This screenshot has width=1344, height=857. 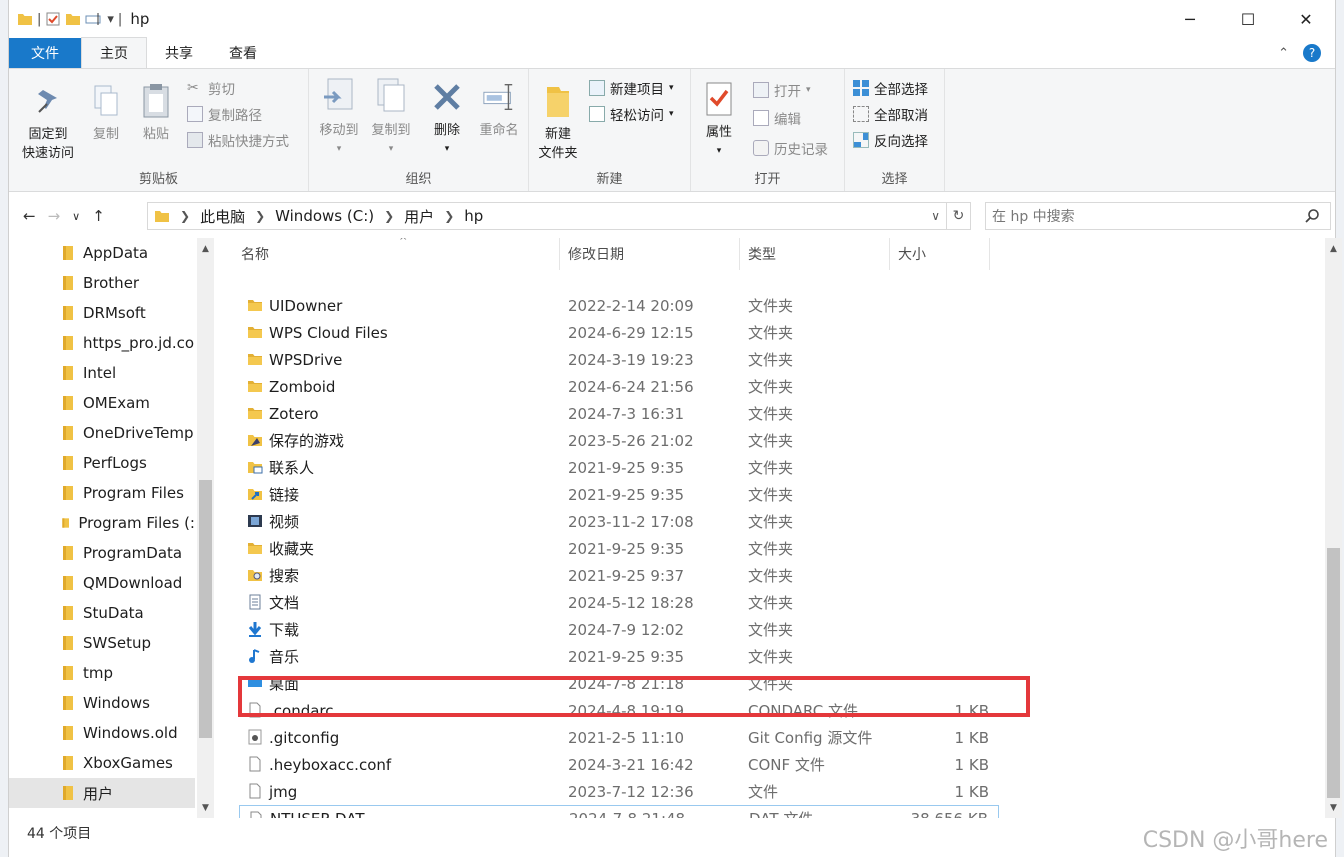 What do you see at coordinates (179, 53) in the screenshot?
I see `tab-share: 共享` at bounding box center [179, 53].